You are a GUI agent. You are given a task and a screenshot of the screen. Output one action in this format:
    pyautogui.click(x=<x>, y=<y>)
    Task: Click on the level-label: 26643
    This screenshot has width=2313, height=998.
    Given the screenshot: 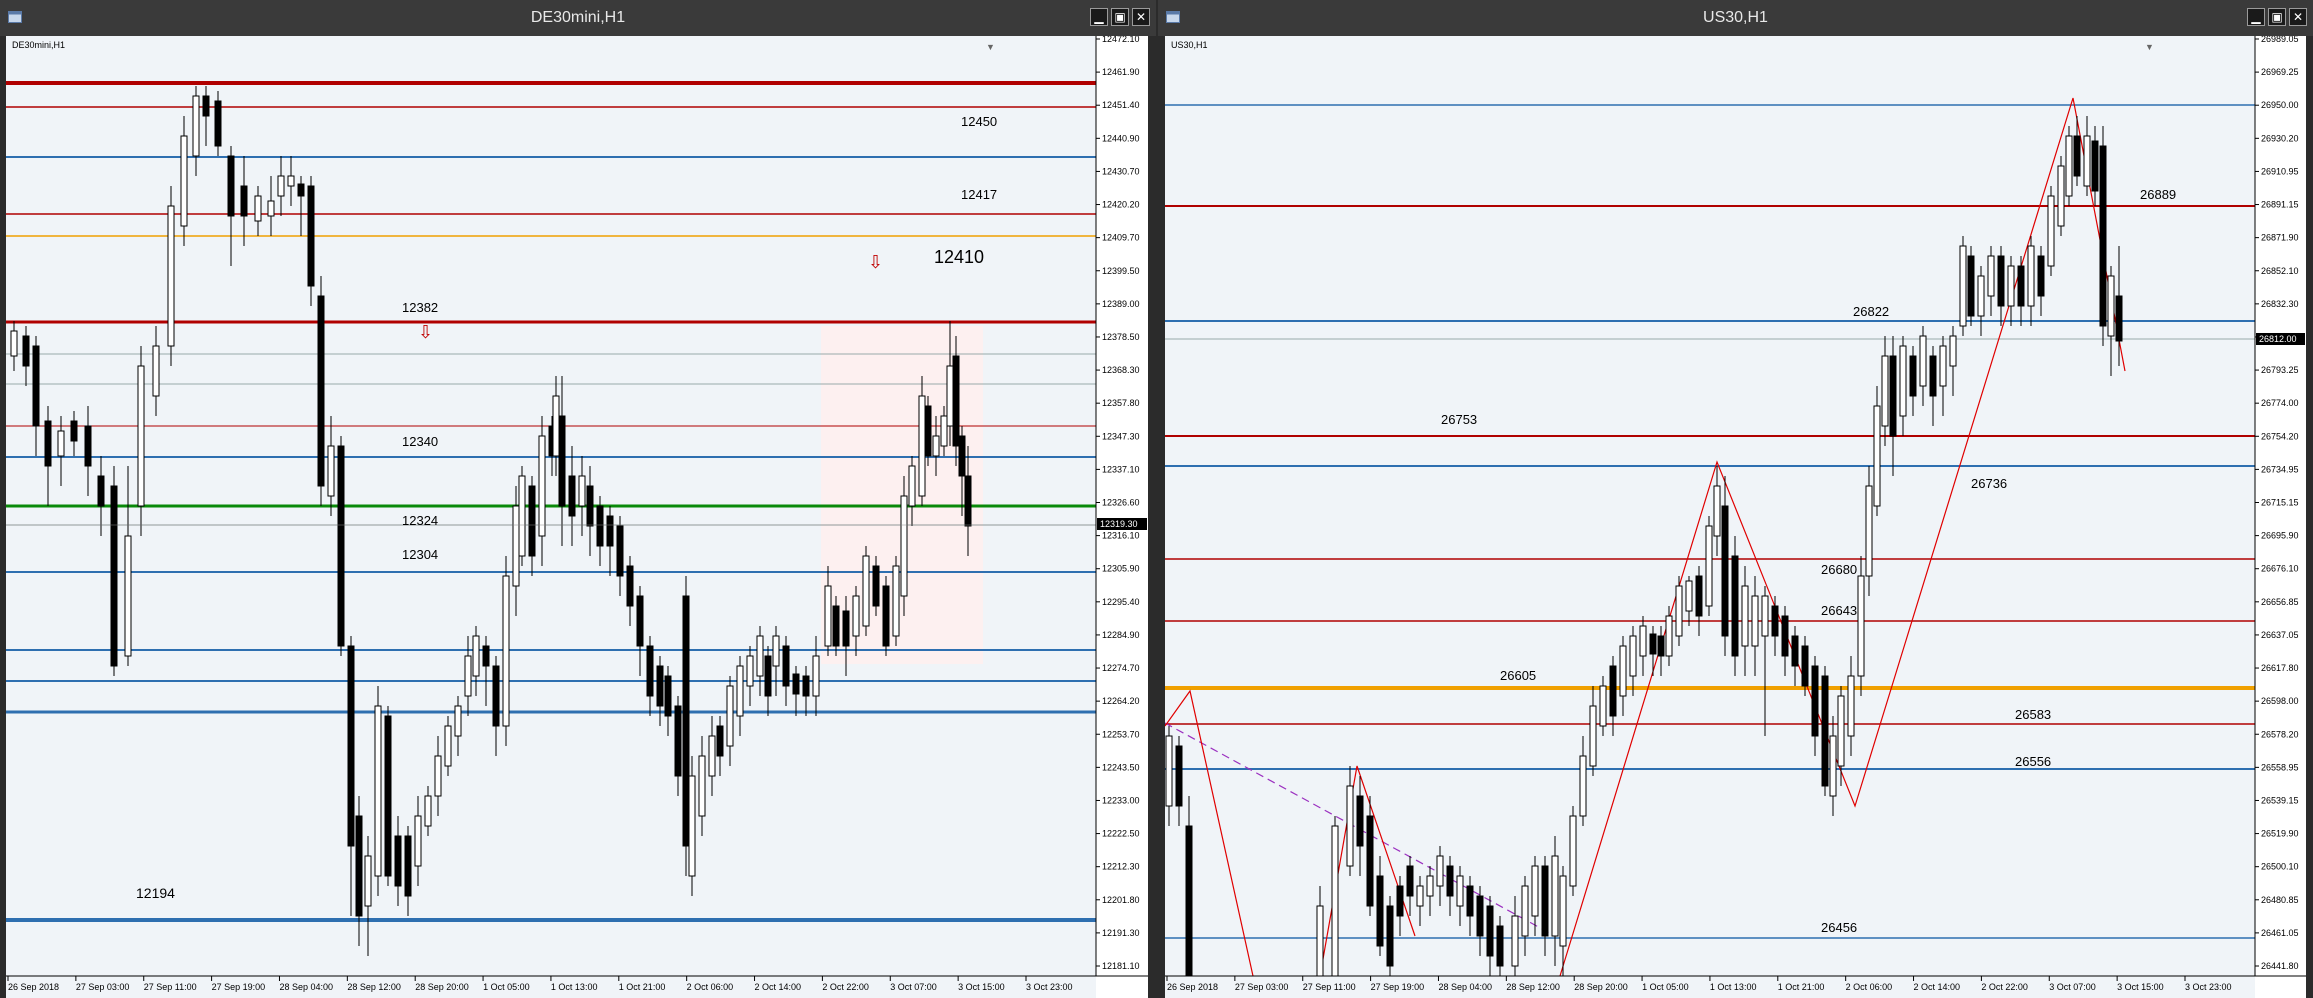 What is the action you would take?
    pyautogui.click(x=1839, y=610)
    